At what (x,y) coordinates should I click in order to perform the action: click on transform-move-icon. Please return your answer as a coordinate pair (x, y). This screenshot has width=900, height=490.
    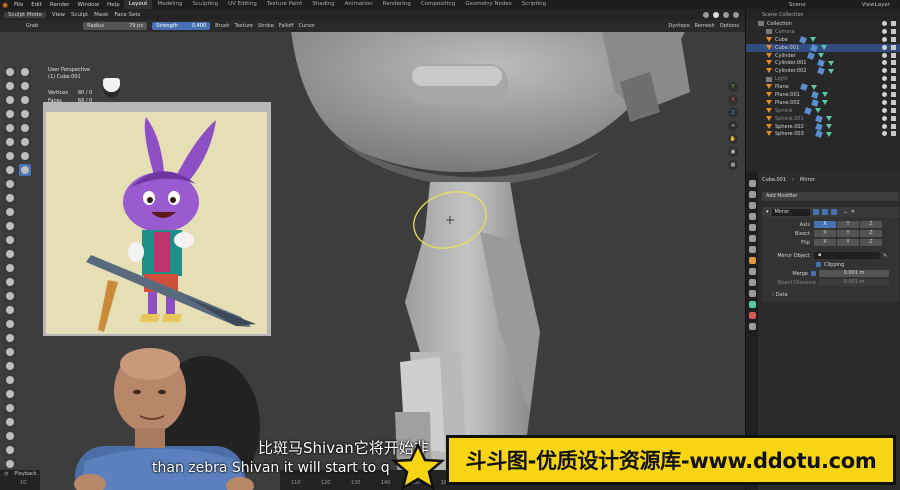
    Looking at the image, I should click on (10, 450).